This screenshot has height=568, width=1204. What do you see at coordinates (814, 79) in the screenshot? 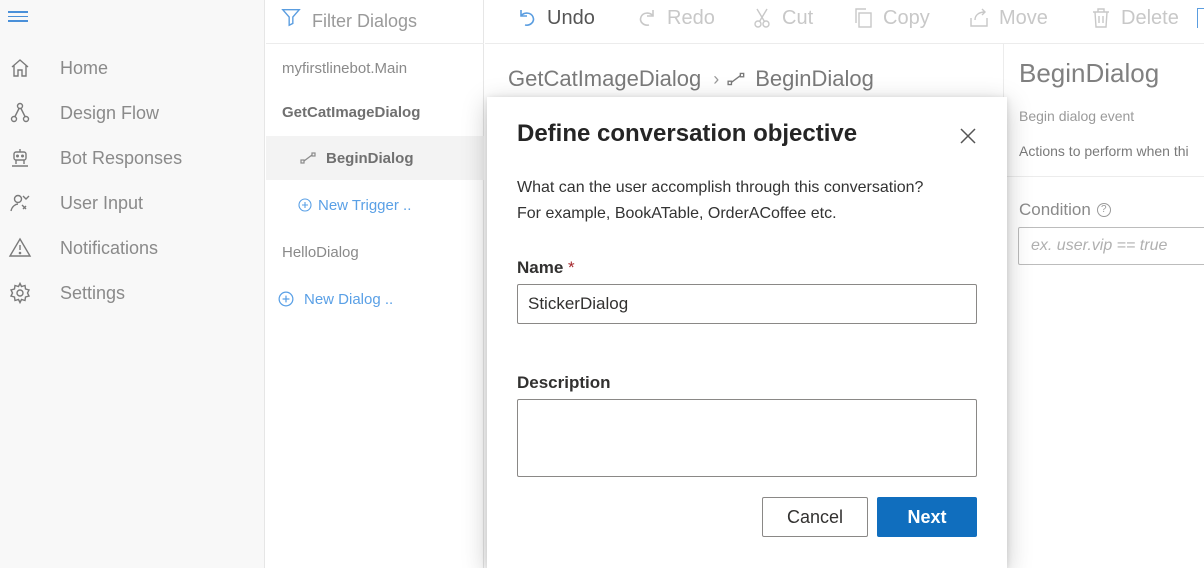
I see `breadcrumb-trigger: BeginDialog` at bounding box center [814, 79].